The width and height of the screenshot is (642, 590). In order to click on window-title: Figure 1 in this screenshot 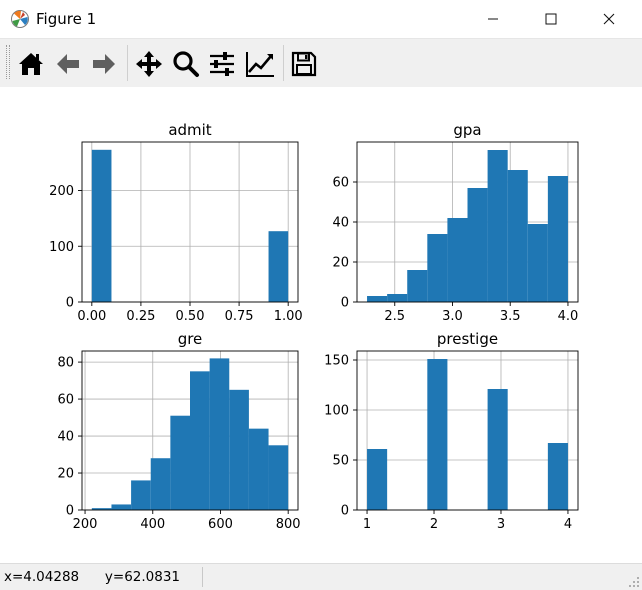, I will do `click(66, 19)`.